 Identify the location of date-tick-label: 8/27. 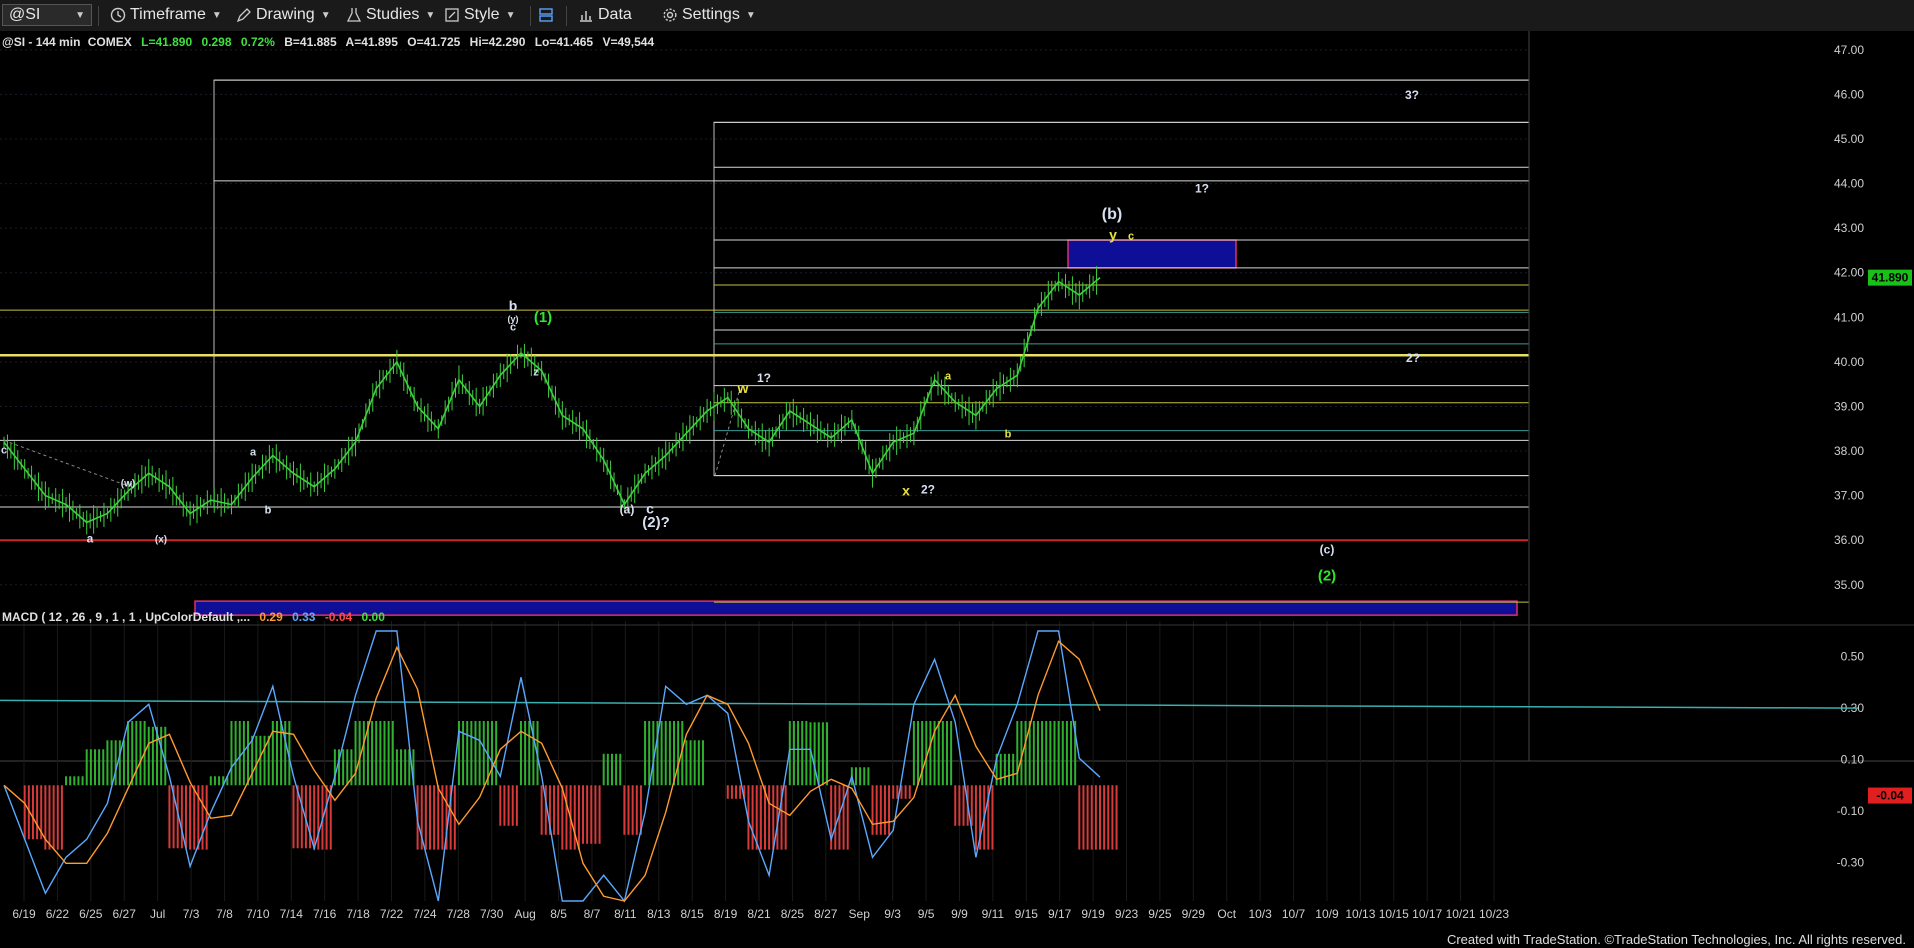
(826, 914).